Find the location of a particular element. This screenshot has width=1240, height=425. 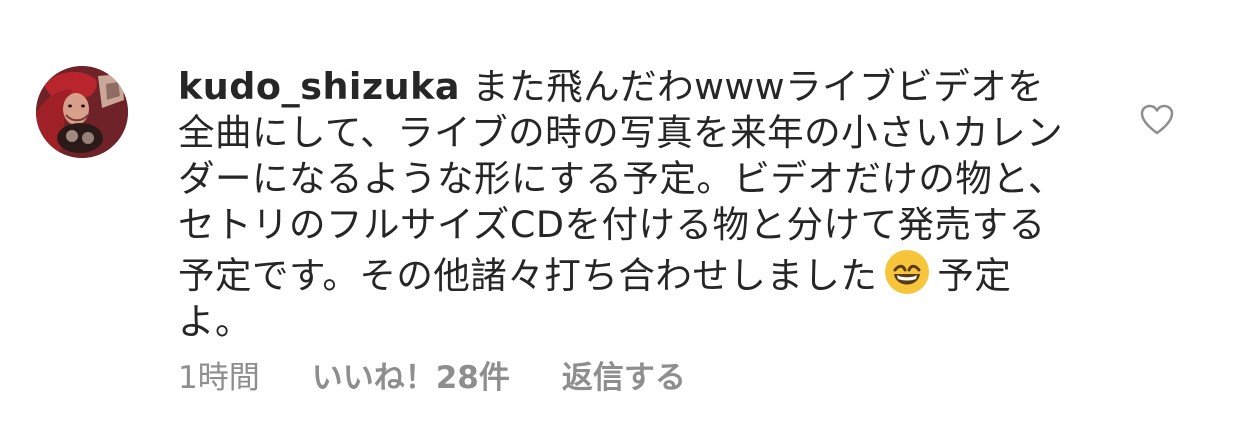

heart-outline-icon is located at coordinates (1157, 120).